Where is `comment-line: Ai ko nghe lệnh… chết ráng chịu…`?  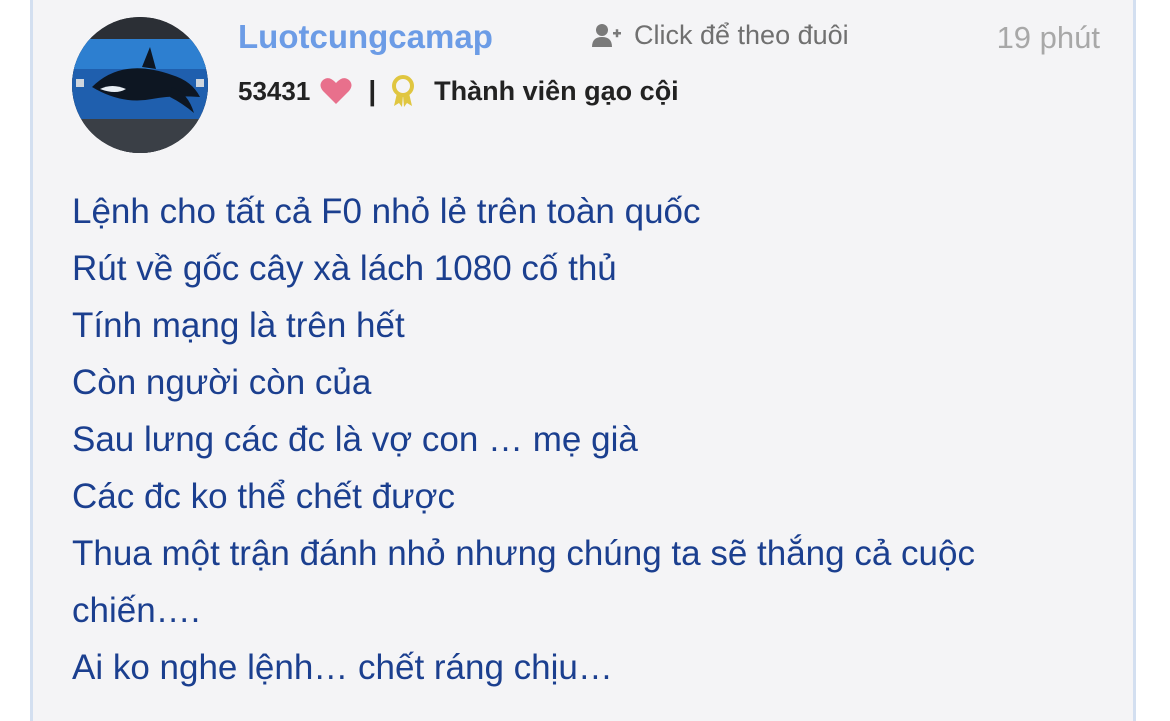 comment-line: Ai ko nghe lệnh… chết ráng chịu… is located at coordinates (342, 667).